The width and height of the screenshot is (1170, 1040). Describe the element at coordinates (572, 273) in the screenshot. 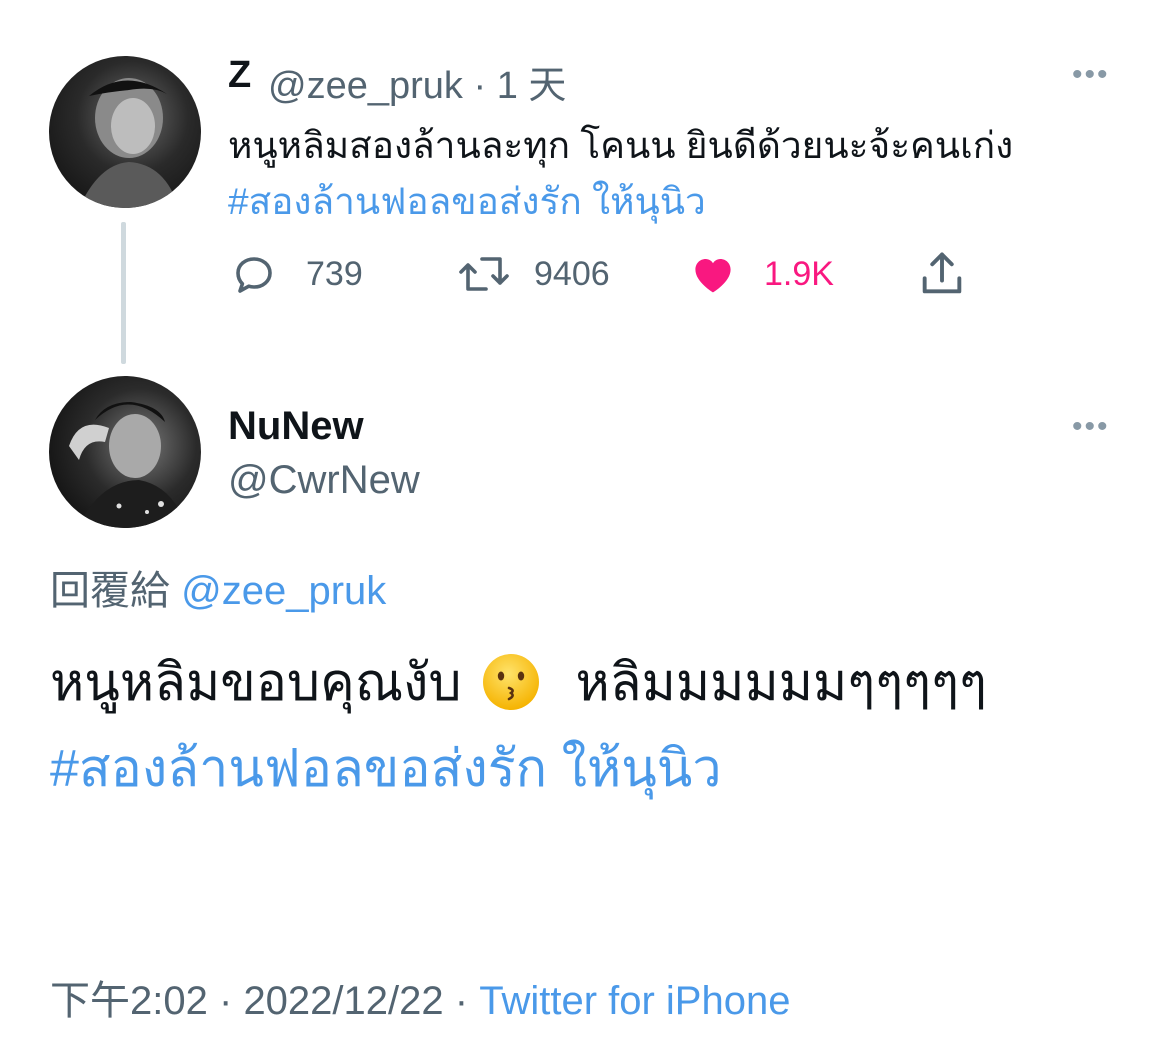

I see `retweet-count: 9406` at that location.